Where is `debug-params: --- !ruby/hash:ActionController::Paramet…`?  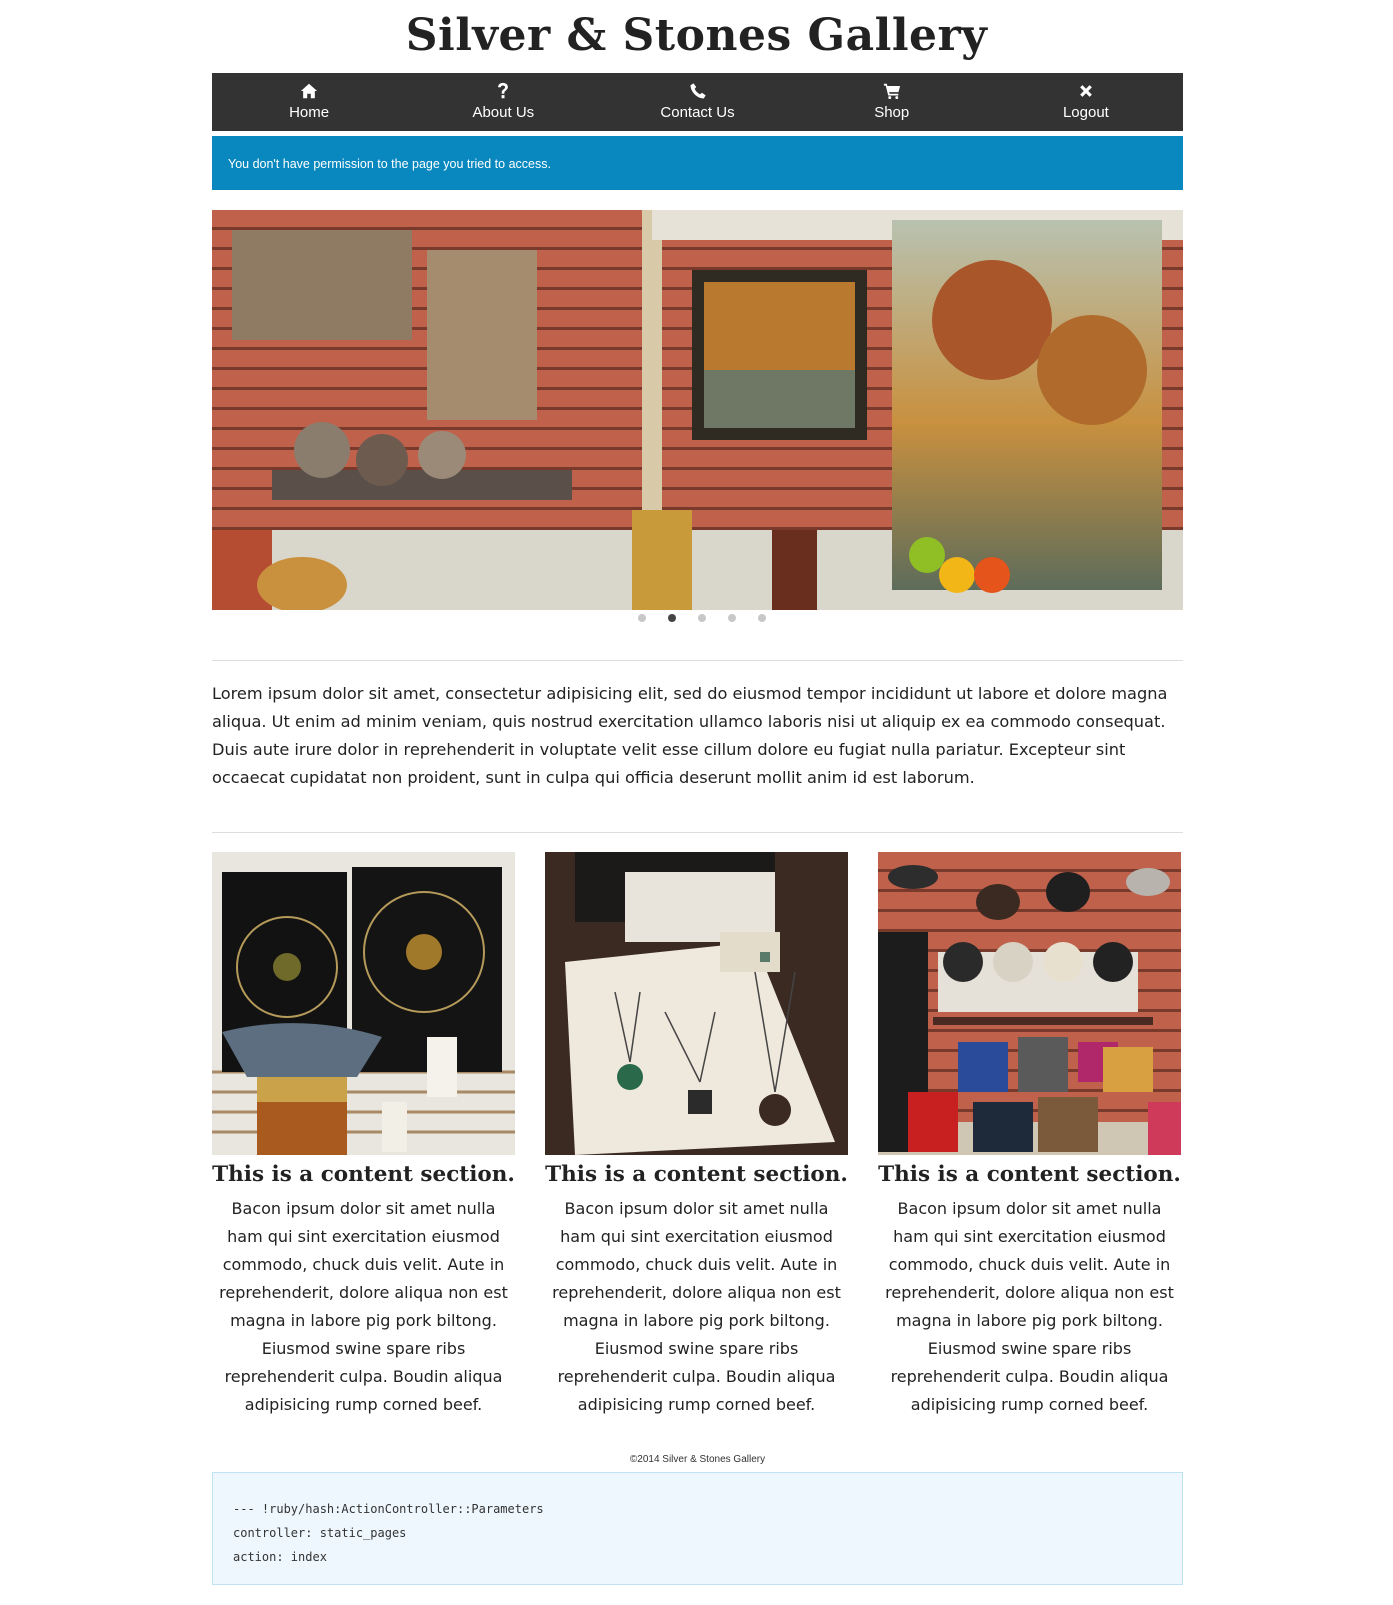
debug-params: --- !ruby/hash:ActionController::Paramet… is located at coordinates (697, 1528).